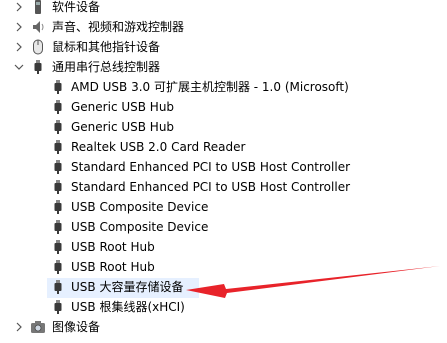 The width and height of the screenshot is (447, 343). Describe the element at coordinates (106, 67) in the screenshot. I see `category-label: 通用串行总线控制器` at that location.